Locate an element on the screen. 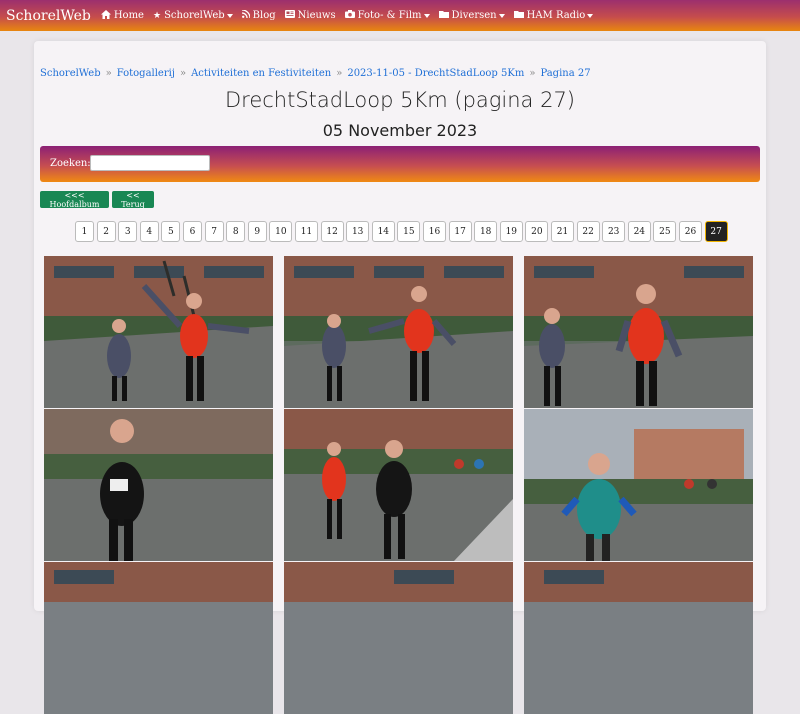 Image resolution: width=800 pixels, height=714 pixels. rss-icon is located at coordinates (246, 15).